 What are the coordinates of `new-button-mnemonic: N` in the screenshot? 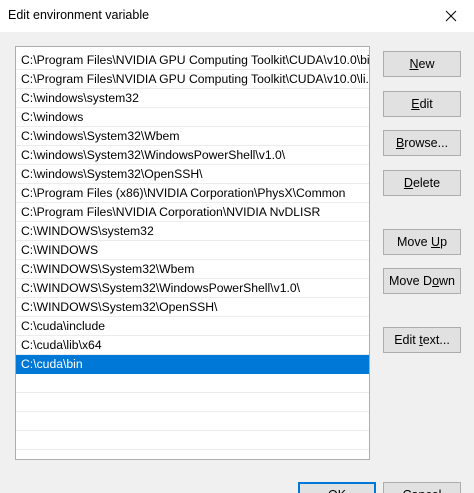 It's located at (414, 64).